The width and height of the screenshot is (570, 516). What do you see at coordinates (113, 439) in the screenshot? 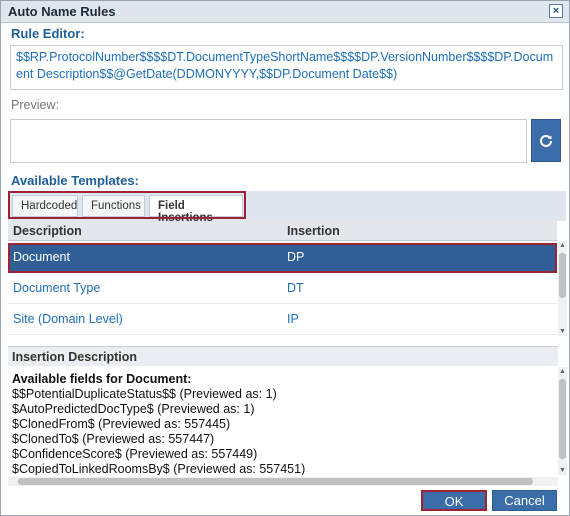
I see `field-line: $ClonedTo$ (Previewed as: 557447)` at bounding box center [113, 439].